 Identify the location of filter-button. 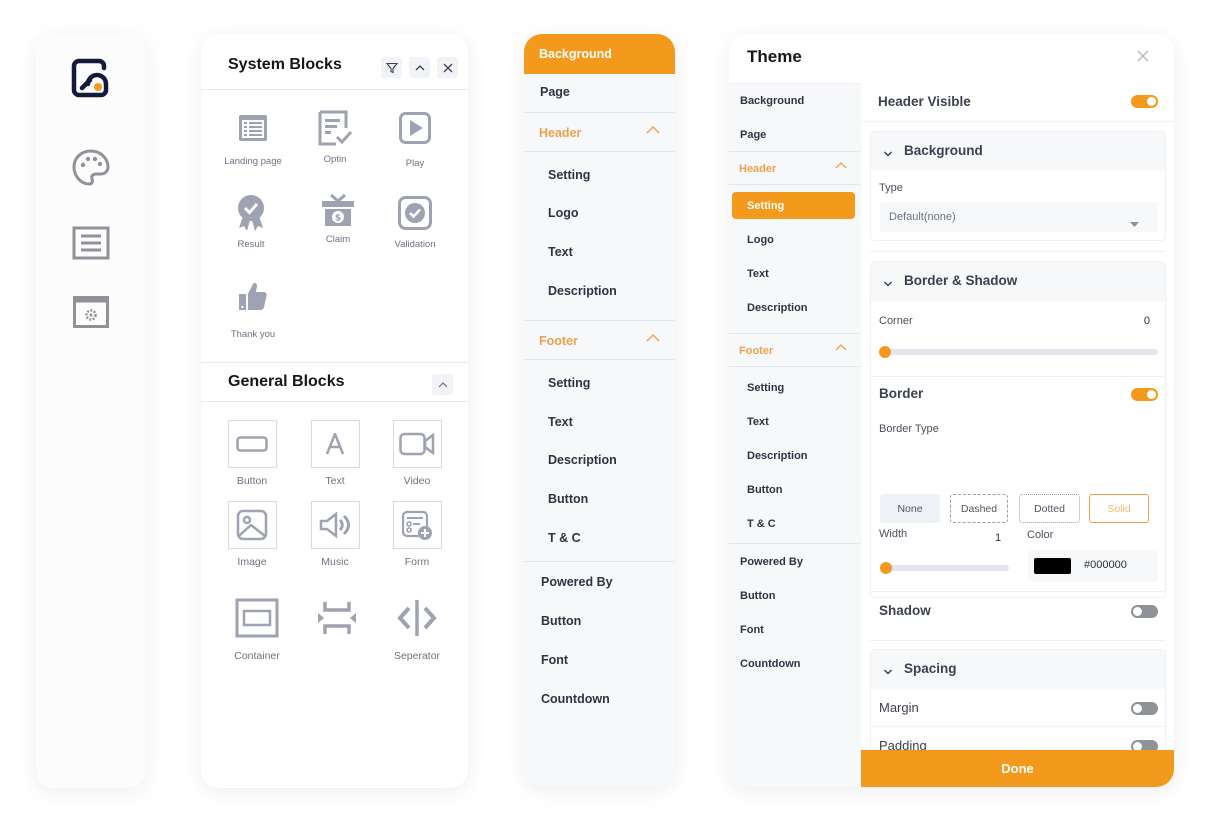
(391, 67).